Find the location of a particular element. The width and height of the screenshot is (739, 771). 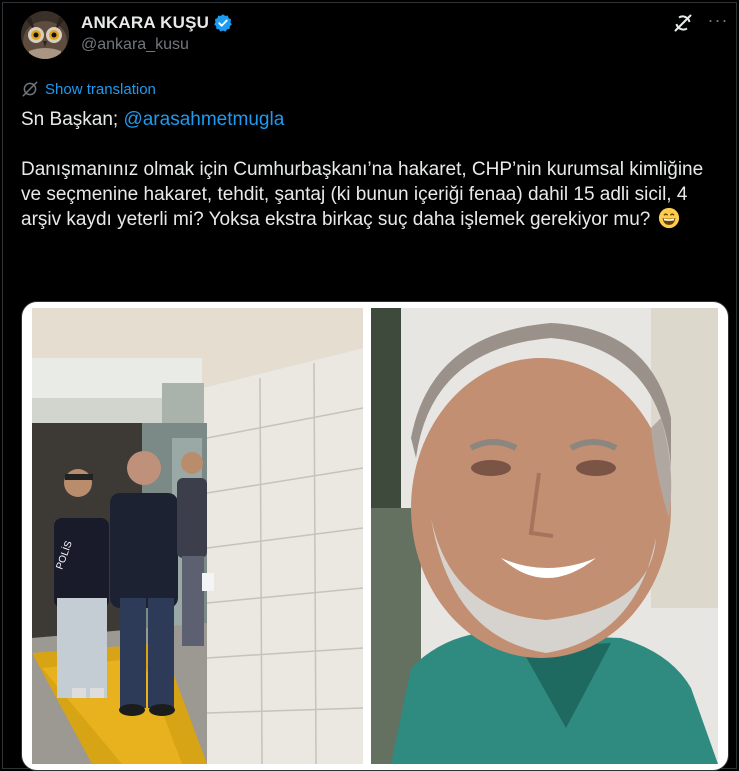

tweet-greeting-line: Sn Başkan; @arasahmetmugla is located at coordinates (371, 119).